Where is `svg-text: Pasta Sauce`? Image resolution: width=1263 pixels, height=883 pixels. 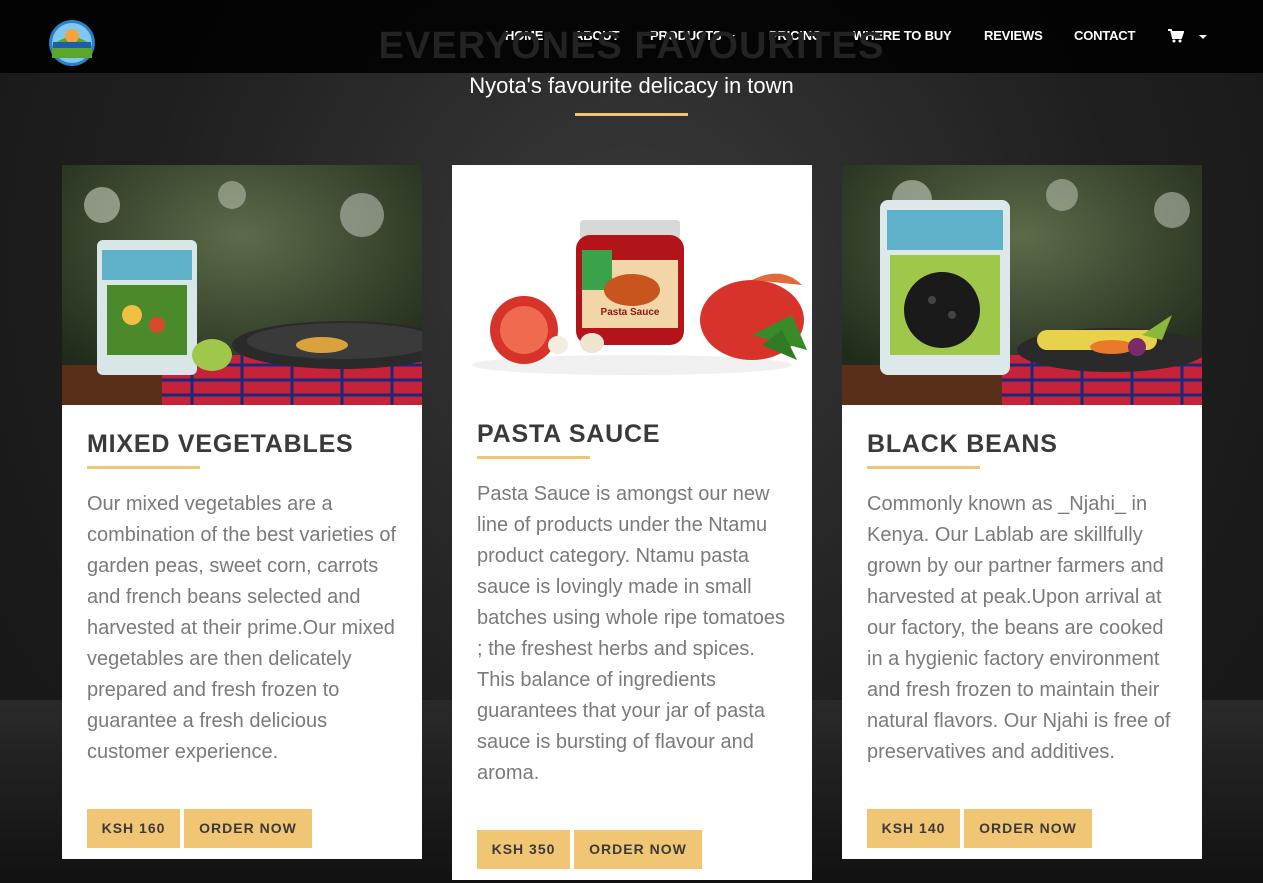
svg-text: Pasta Sauce is located at coordinates (630, 312).